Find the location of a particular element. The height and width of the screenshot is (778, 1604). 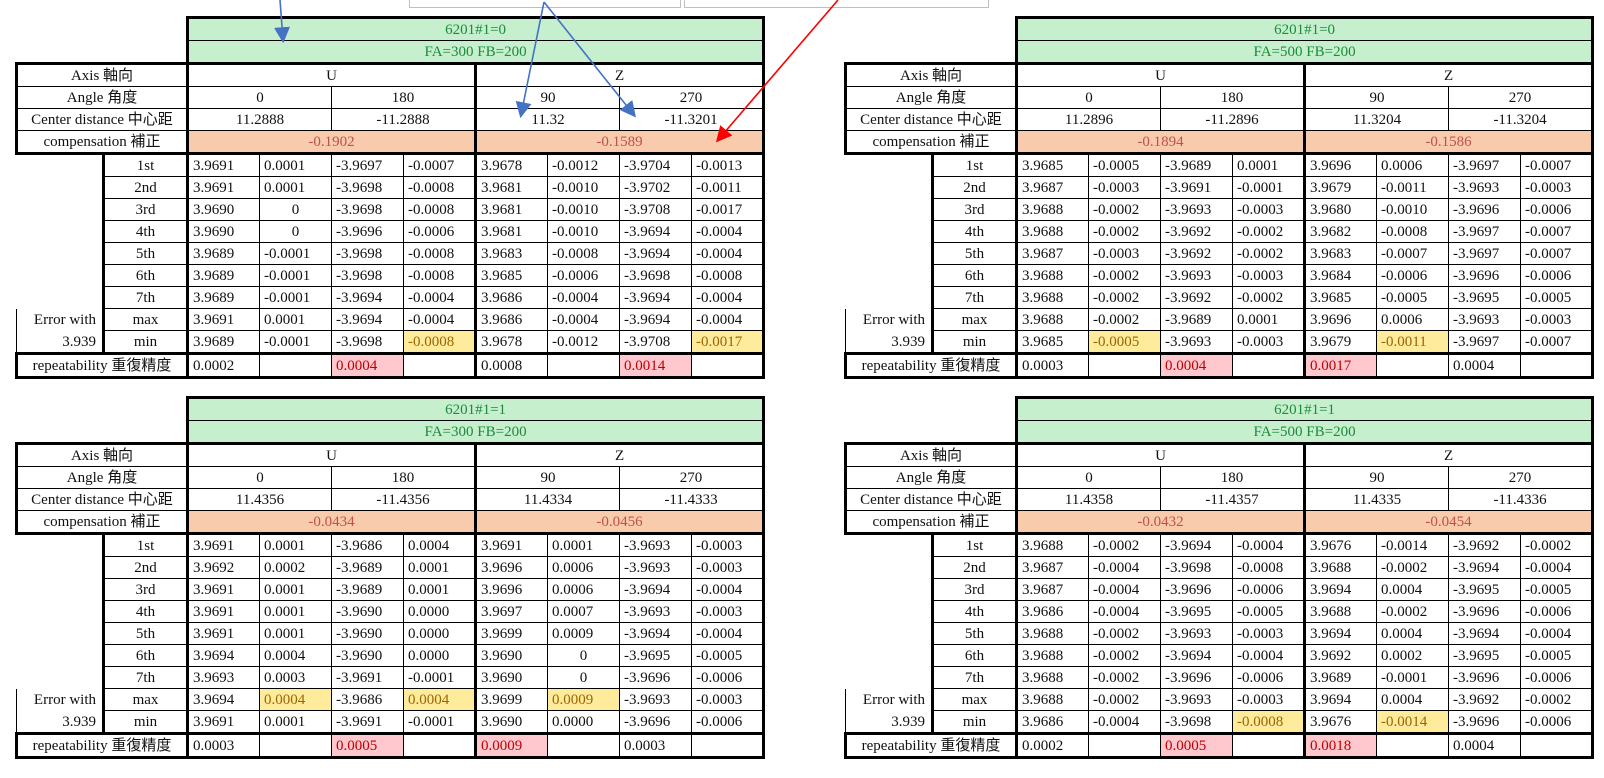

data-cell: 3.9689 is located at coordinates (1340, 677).